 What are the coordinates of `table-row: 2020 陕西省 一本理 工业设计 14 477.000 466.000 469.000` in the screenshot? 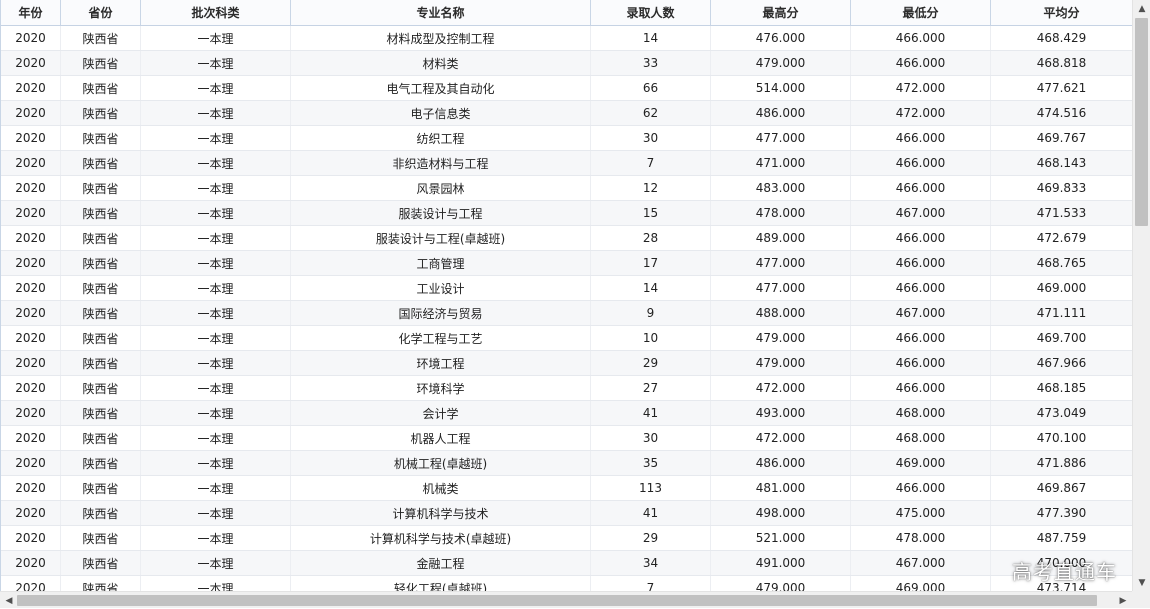 It's located at (567, 288).